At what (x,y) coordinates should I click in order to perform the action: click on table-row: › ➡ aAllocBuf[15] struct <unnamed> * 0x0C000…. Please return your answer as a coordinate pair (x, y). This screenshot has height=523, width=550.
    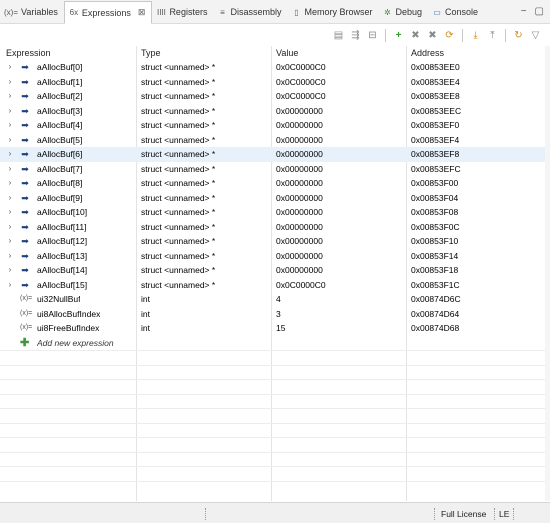
    Looking at the image, I should click on (272, 285).